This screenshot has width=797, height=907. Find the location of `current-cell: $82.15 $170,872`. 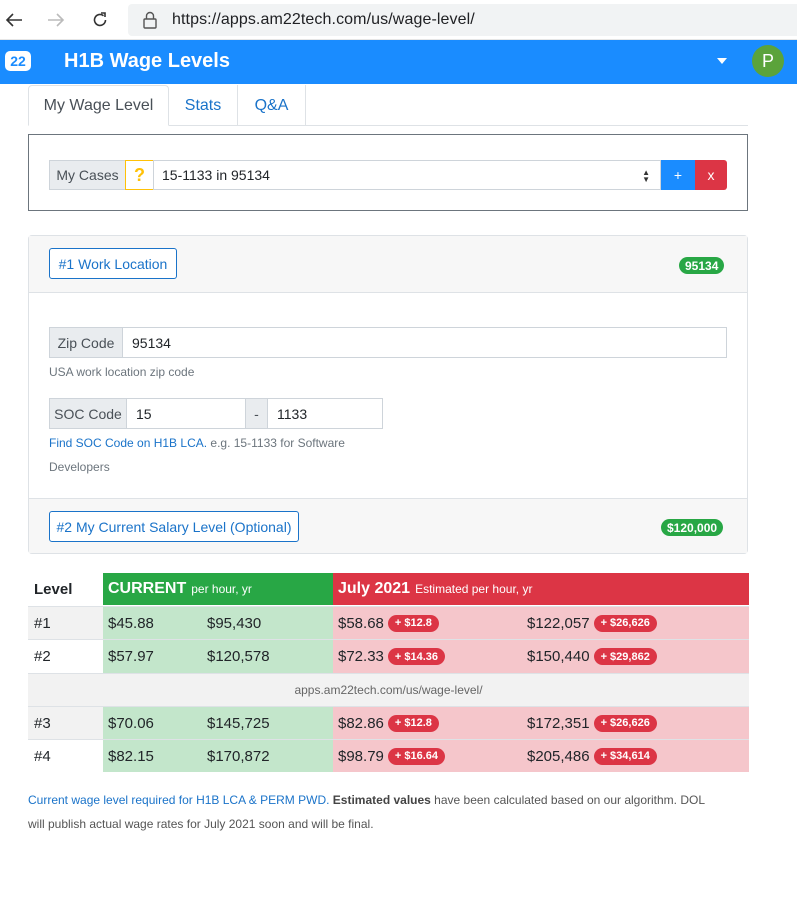

current-cell: $82.15 $170,872 is located at coordinates (218, 756).